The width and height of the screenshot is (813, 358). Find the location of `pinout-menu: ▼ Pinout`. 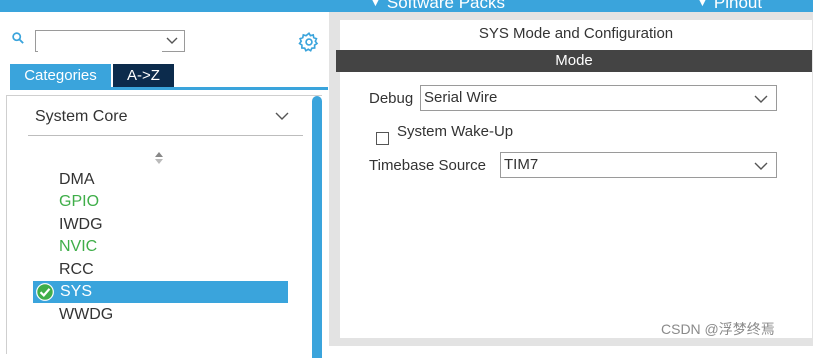

pinout-menu: ▼ Pinout is located at coordinates (729, 6).